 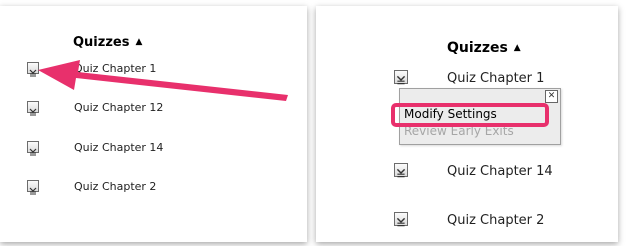 I want to click on highlight-box, so click(x=470, y=115).